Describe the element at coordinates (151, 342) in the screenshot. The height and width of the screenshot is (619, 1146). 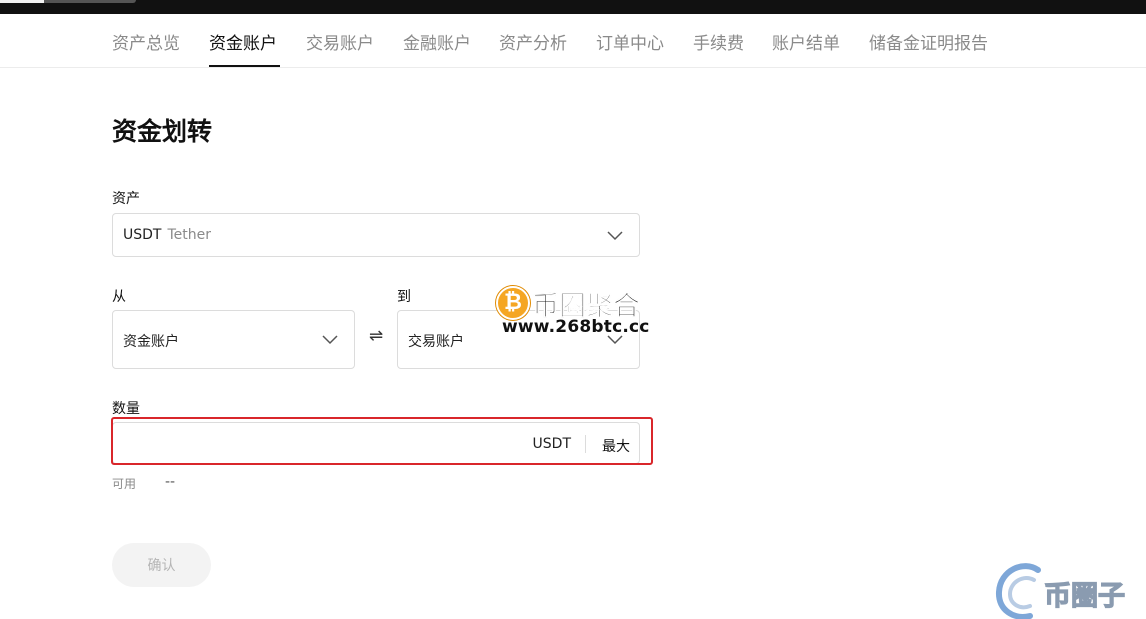
I see `from-account-value: 资金账户` at that location.